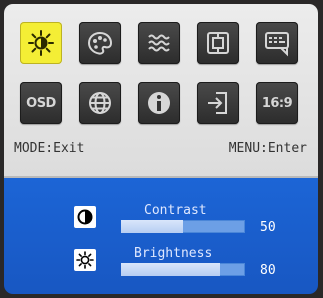 Image resolution: width=323 pixels, height=298 pixels. Describe the element at coordinates (41, 43) in the screenshot. I see `luminance-icon` at that location.